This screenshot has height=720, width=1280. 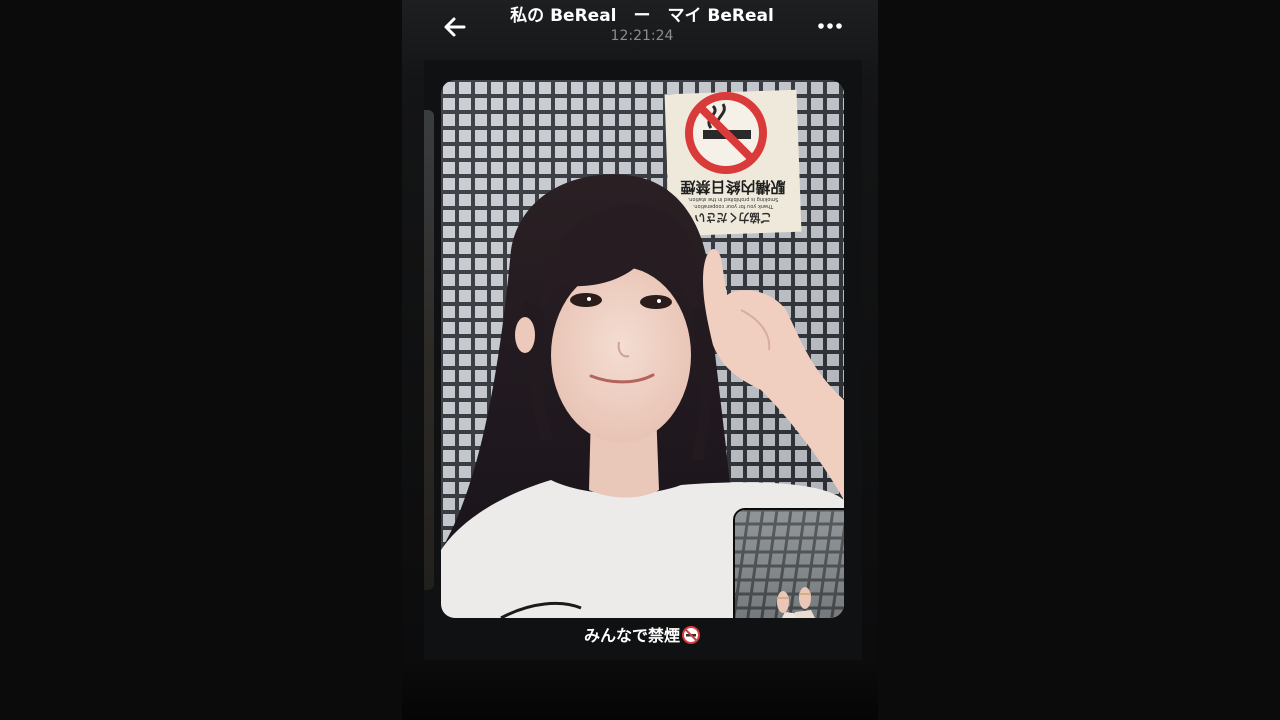 I want to click on sign-text-english-1: Smoking is prohibited in the station., so click(x=732, y=199).